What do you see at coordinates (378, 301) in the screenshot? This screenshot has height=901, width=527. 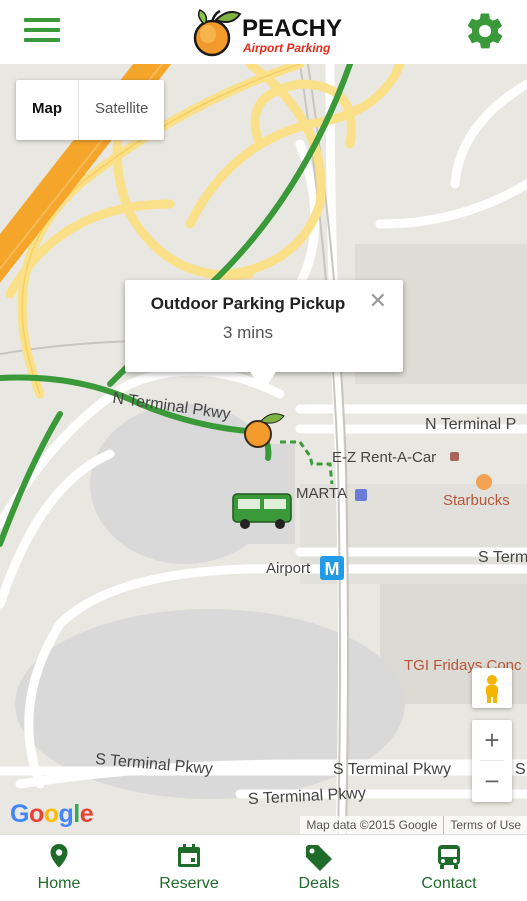 I see `close-icon: ✕` at bounding box center [378, 301].